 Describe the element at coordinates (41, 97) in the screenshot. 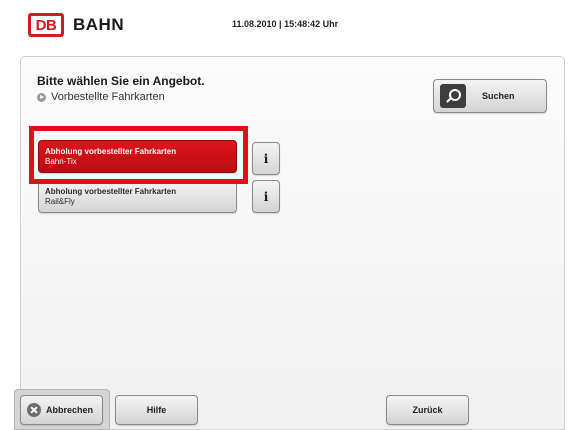

I see `bullet-arrow-icon` at that location.